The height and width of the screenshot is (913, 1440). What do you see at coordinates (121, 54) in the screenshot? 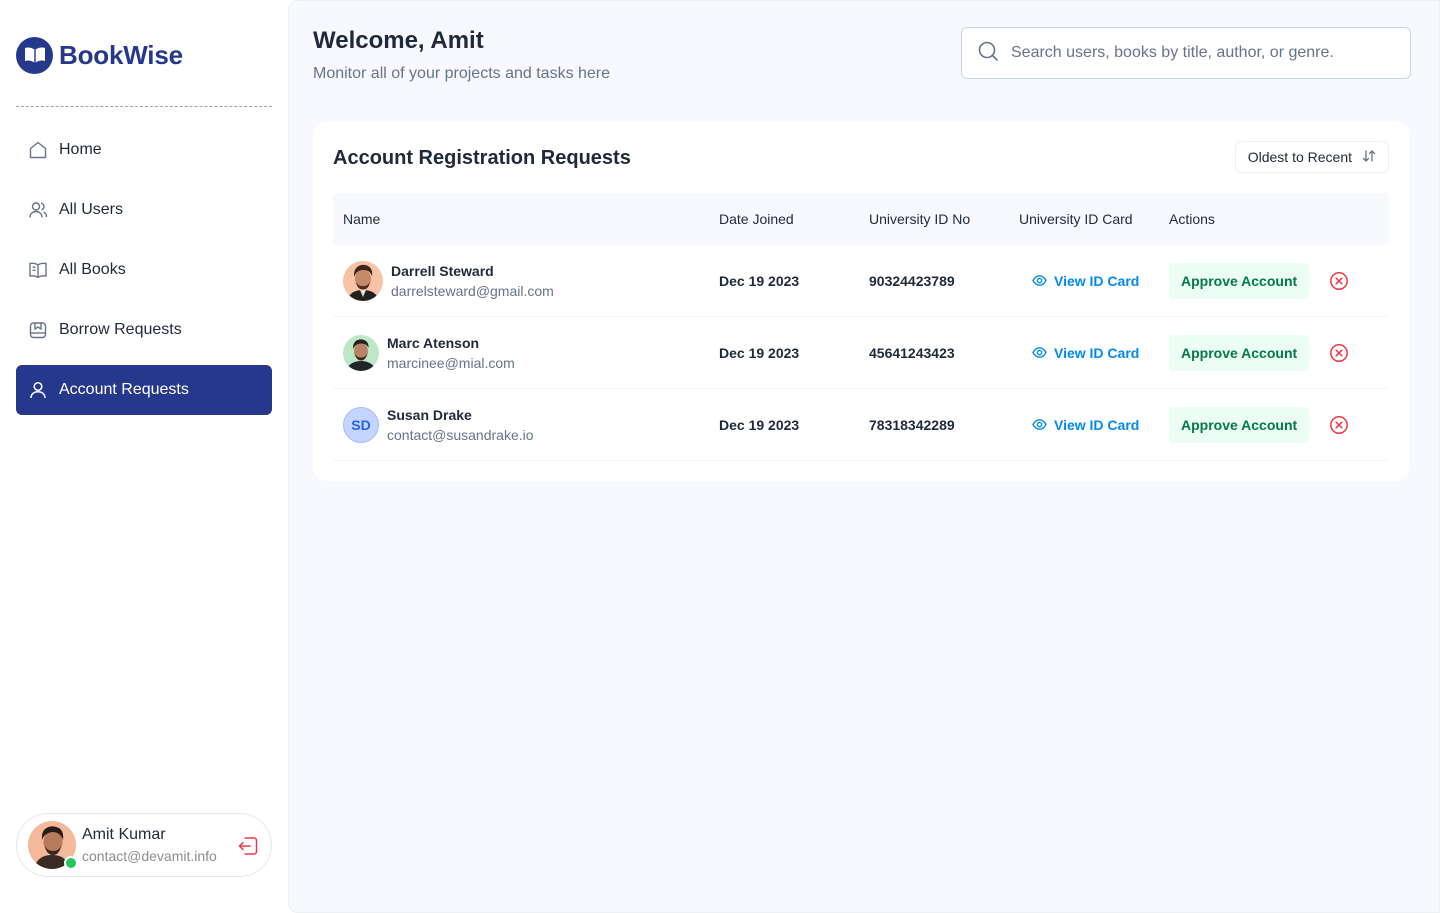
I see `brand-name: BookWise` at bounding box center [121, 54].